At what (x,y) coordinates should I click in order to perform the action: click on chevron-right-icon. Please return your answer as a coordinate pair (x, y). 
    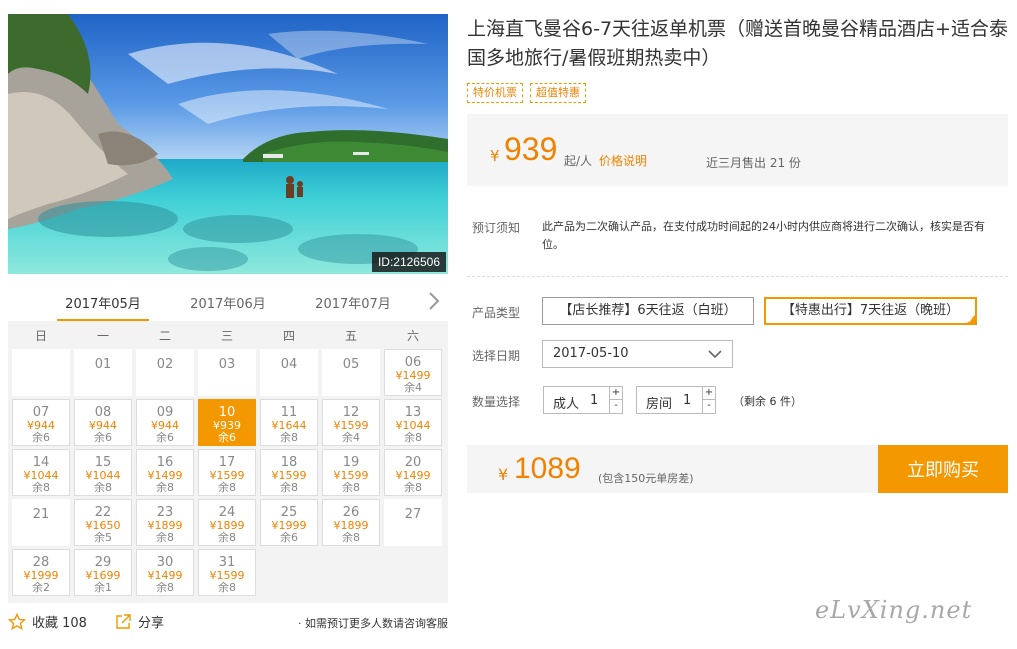
    Looking at the image, I should click on (434, 301).